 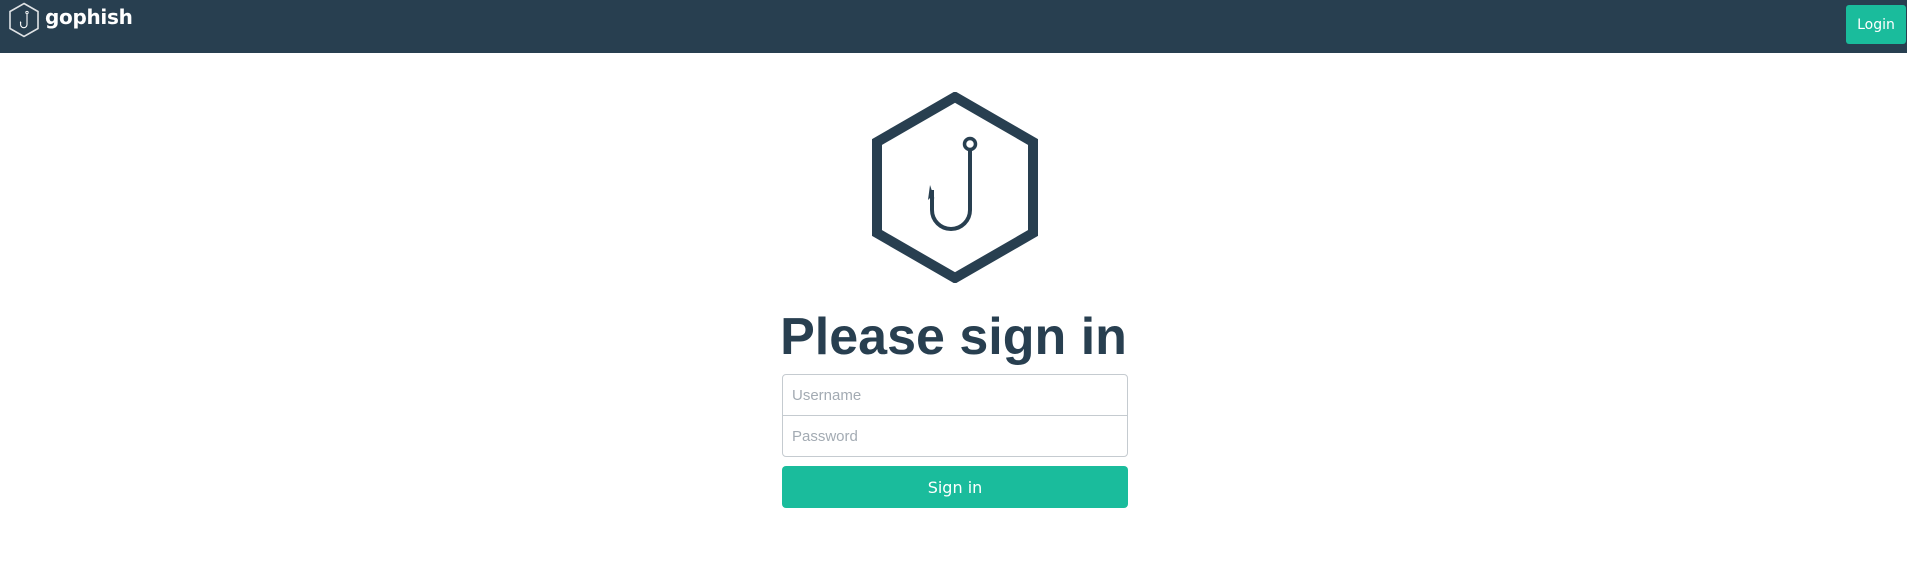 I want to click on password-input, so click(x=955, y=436).